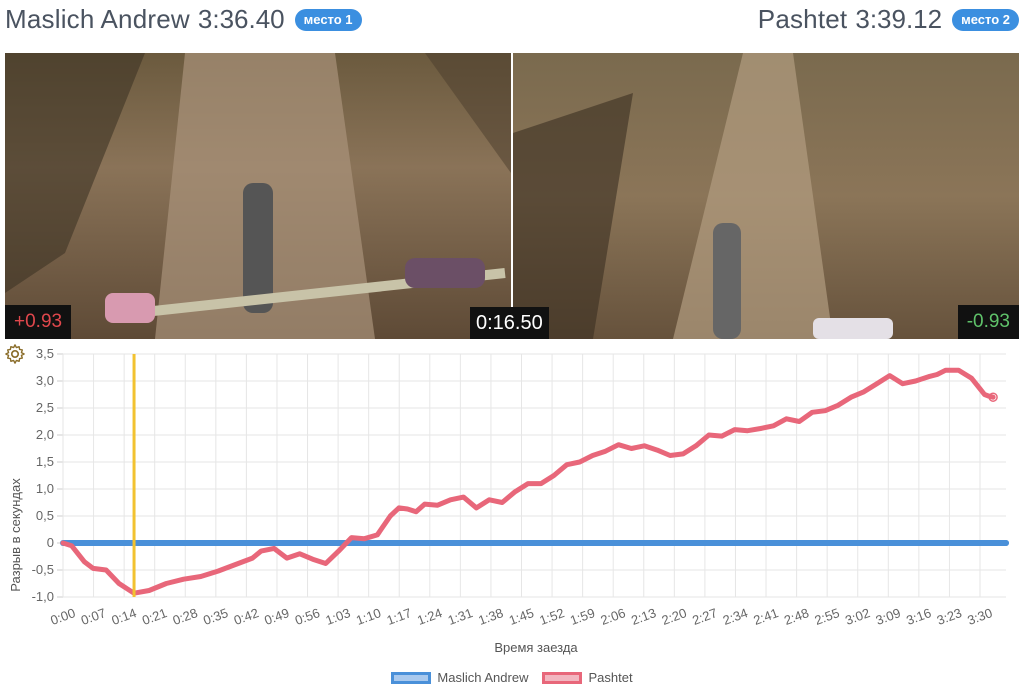 The image size is (1024, 693). I want to click on x-tick-label: 3:16, so click(918, 616).